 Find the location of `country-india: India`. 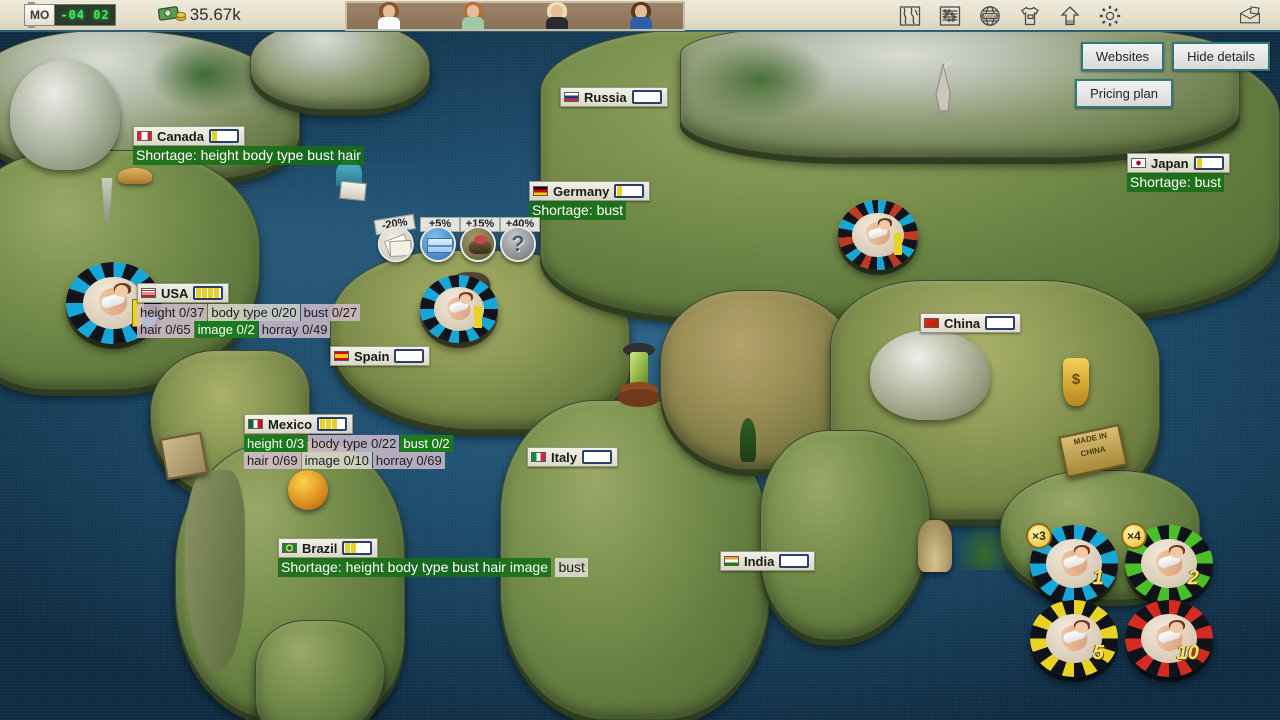

country-india: India is located at coordinates (768, 561).